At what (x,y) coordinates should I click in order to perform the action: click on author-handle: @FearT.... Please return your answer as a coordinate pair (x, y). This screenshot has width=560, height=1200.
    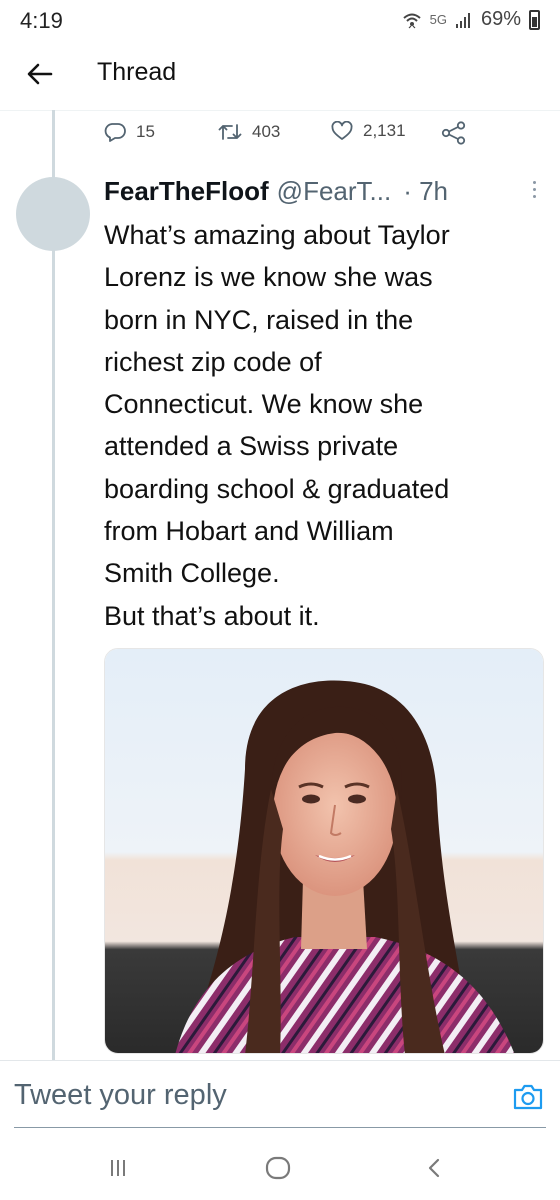
    Looking at the image, I should click on (334, 191).